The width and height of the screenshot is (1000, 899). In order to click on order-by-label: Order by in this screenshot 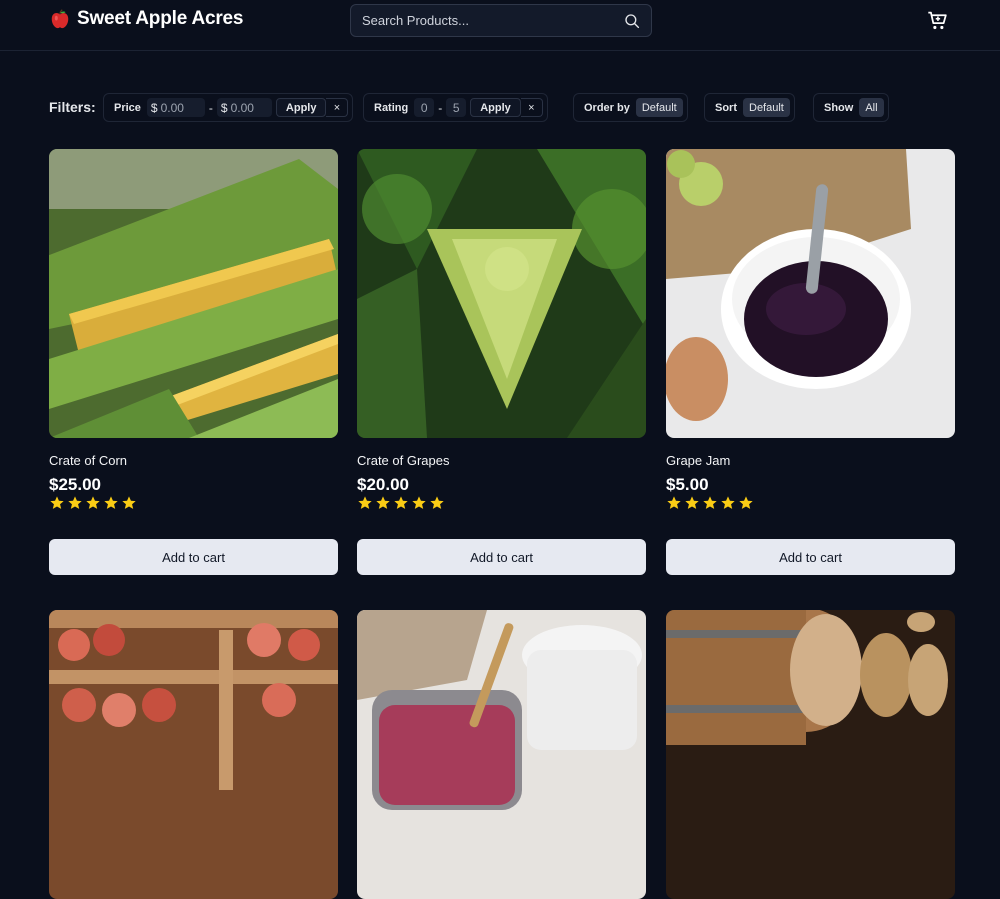, I will do `click(607, 107)`.